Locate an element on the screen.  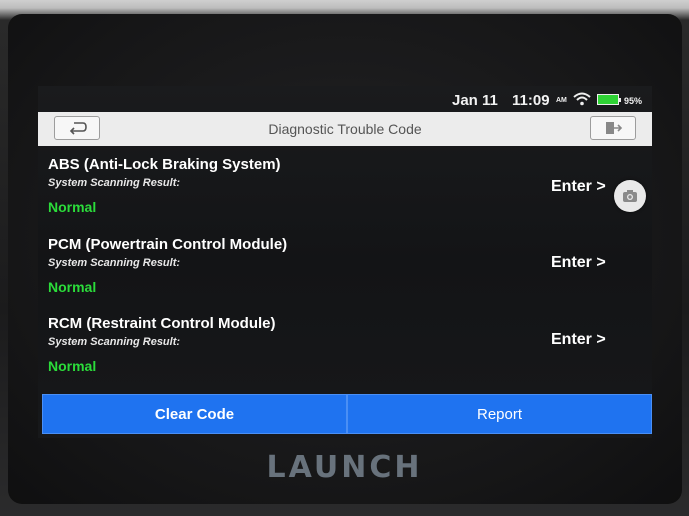
module-name: ABS (Anti-Lock Braking System) is located at coordinates (164, 164).